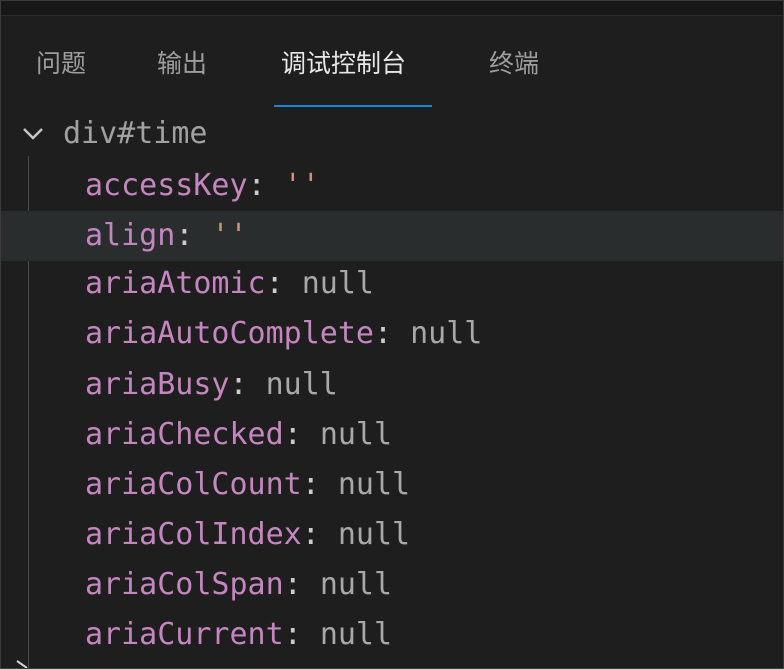 This screenshot has height=669, width=784. I want to click on tab-output: 输出, so click(182, 67).